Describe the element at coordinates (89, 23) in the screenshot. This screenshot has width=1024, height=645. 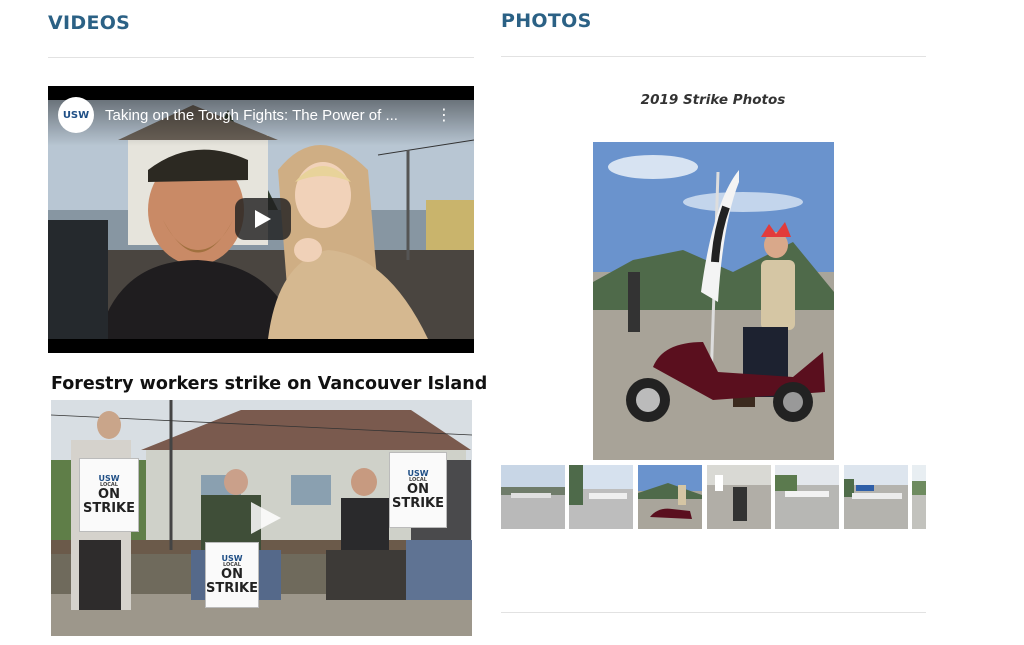
I see `videos-heading: VIDEOS` at that location.